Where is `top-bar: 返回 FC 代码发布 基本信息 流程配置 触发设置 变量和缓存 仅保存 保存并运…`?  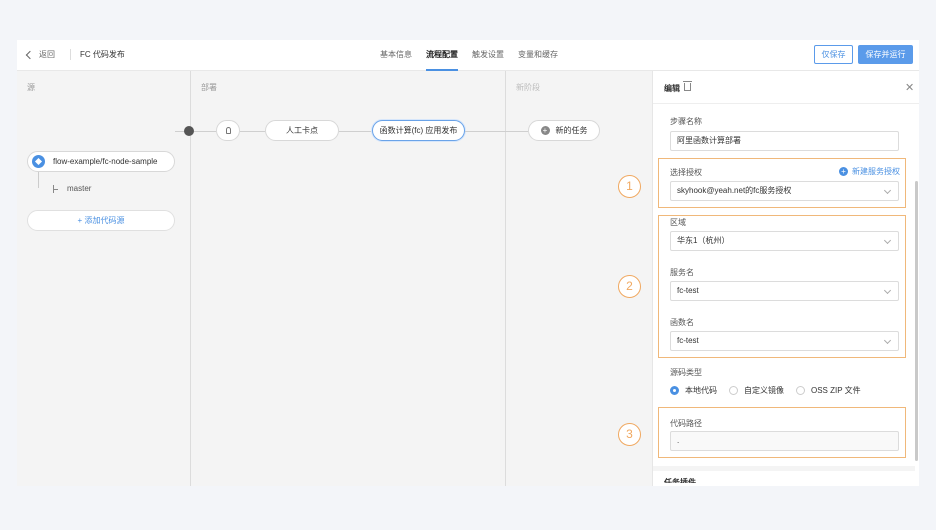
top-bar: 返回 FC 代码发布 基本信息 流程配置 触发设置 变量和缓存 仅保存 保存并运… is located at coordinates (468, 55).